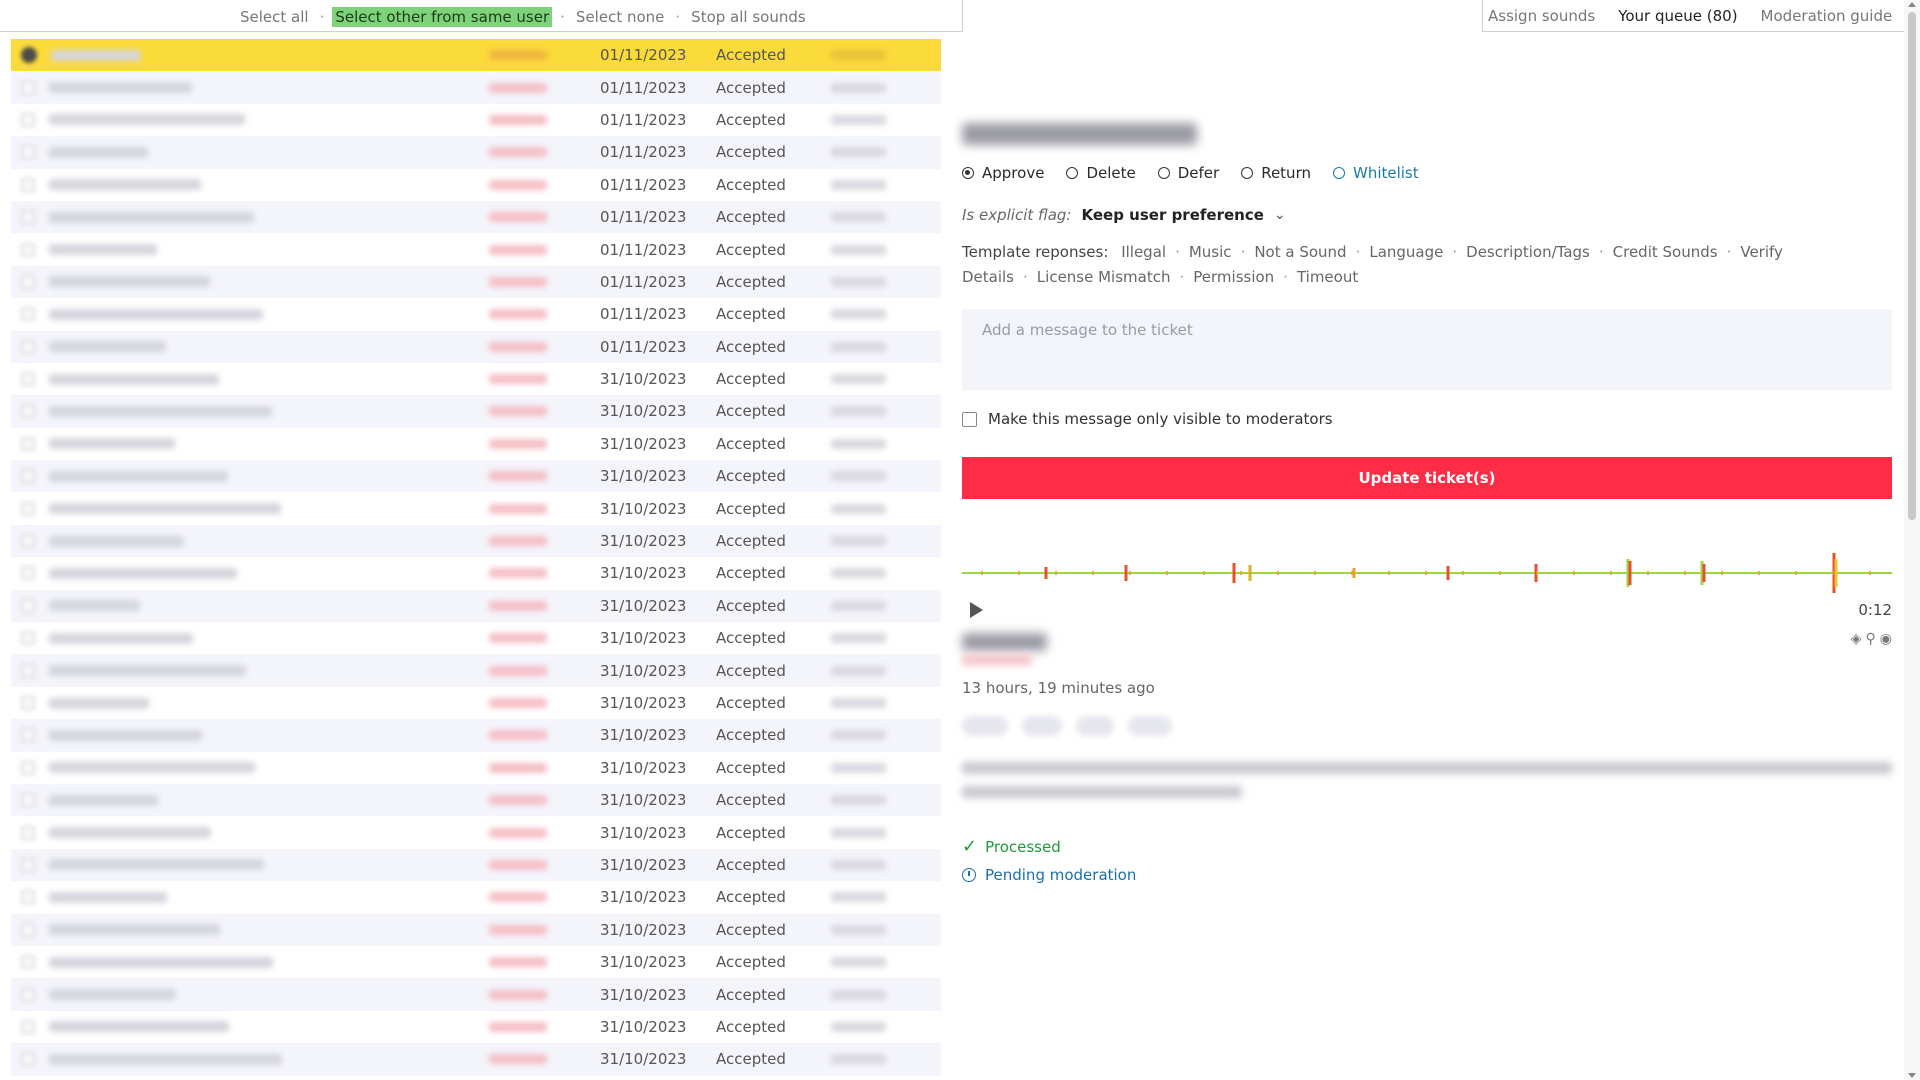 The image size is (1920, 1080). Describe the element at coordinates (748, 17) in the screenshot. I see `stop-all-sounds-link: Stop all sounds` at that location.